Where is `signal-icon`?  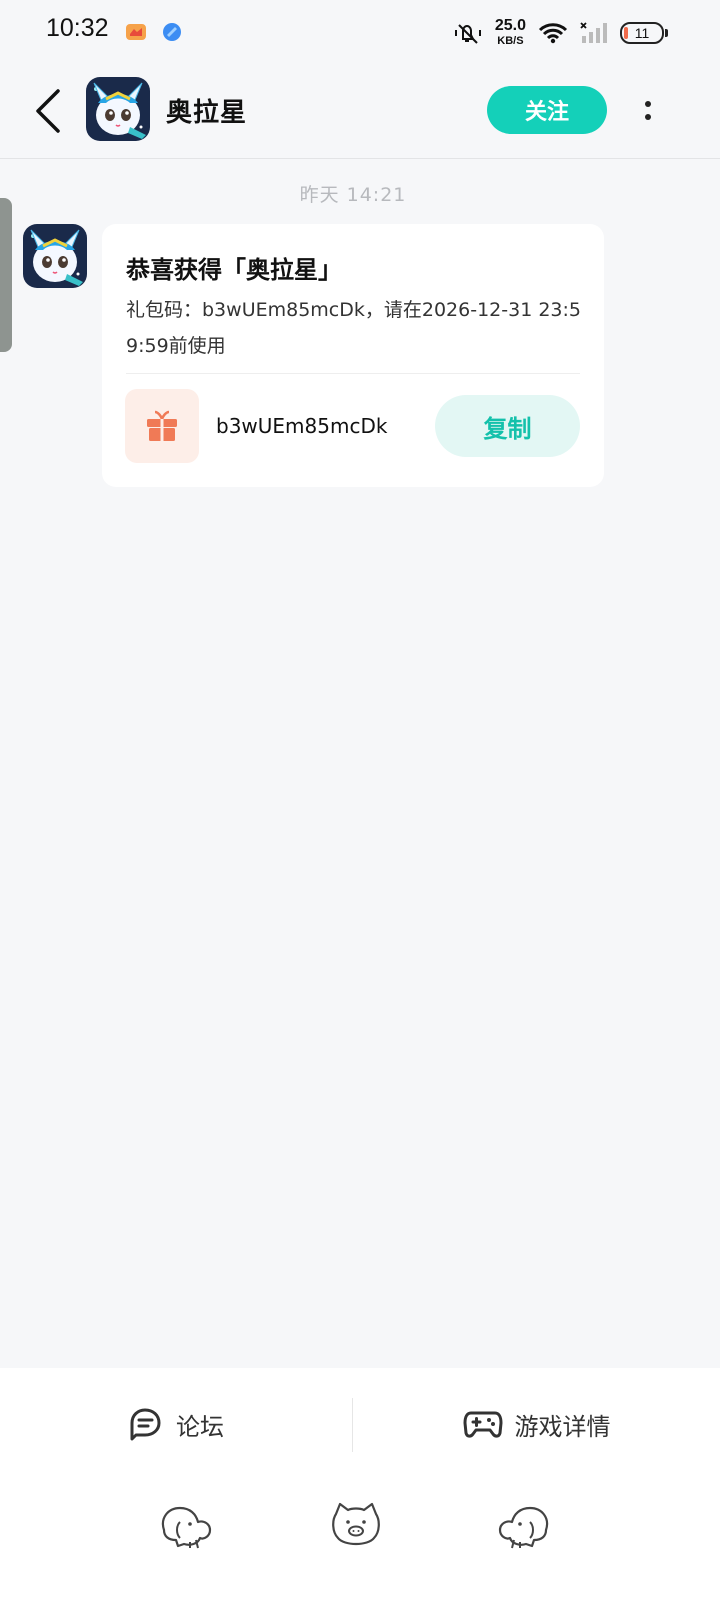
signal-icon is located at coordinates (593, 32).